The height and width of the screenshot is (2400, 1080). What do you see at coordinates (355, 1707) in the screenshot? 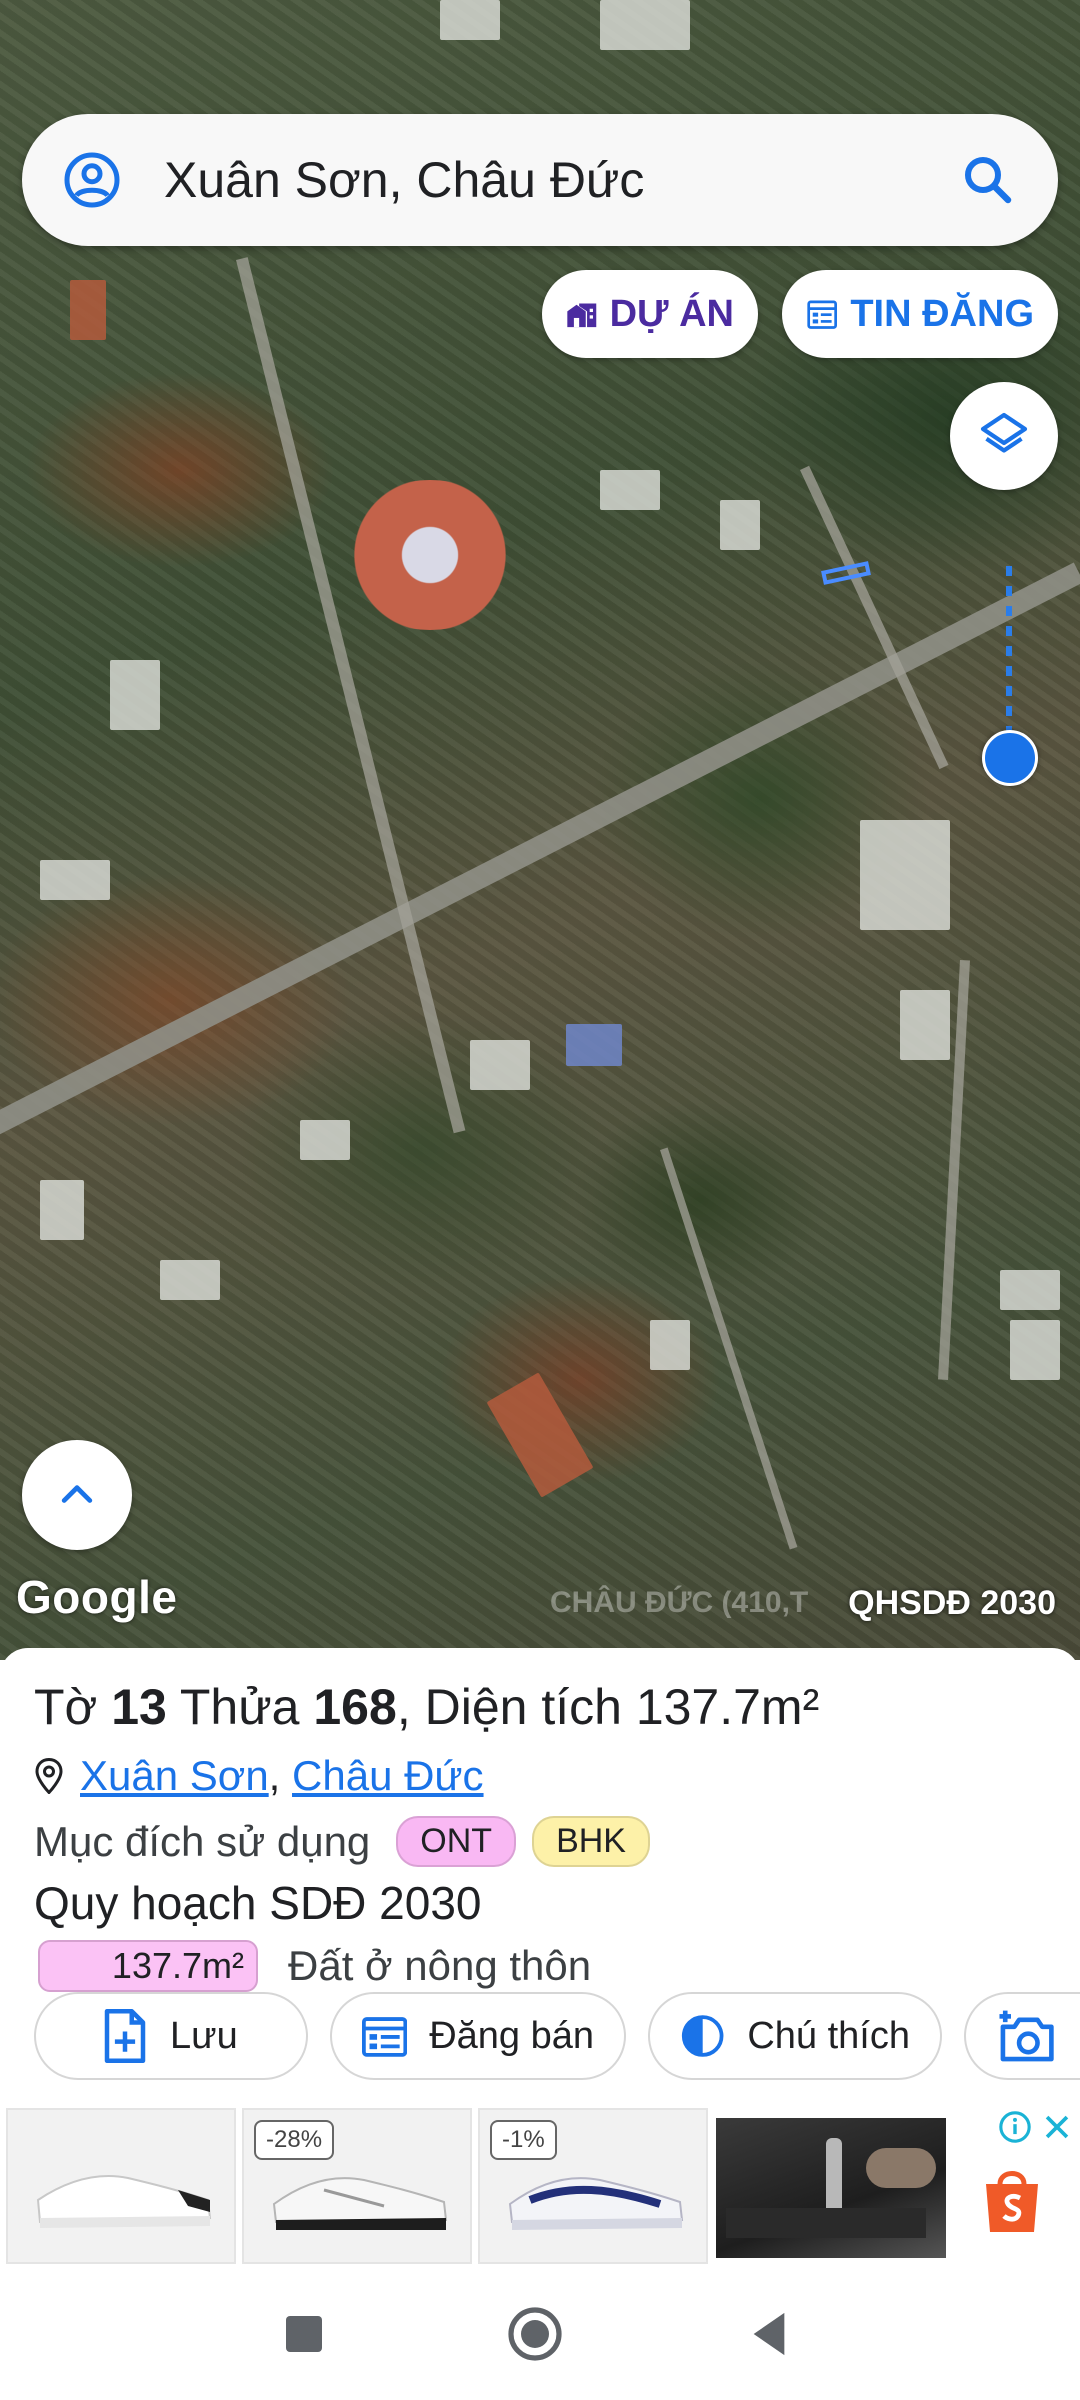
I see `plot-number: 168` at bounding box center [355, 1707].